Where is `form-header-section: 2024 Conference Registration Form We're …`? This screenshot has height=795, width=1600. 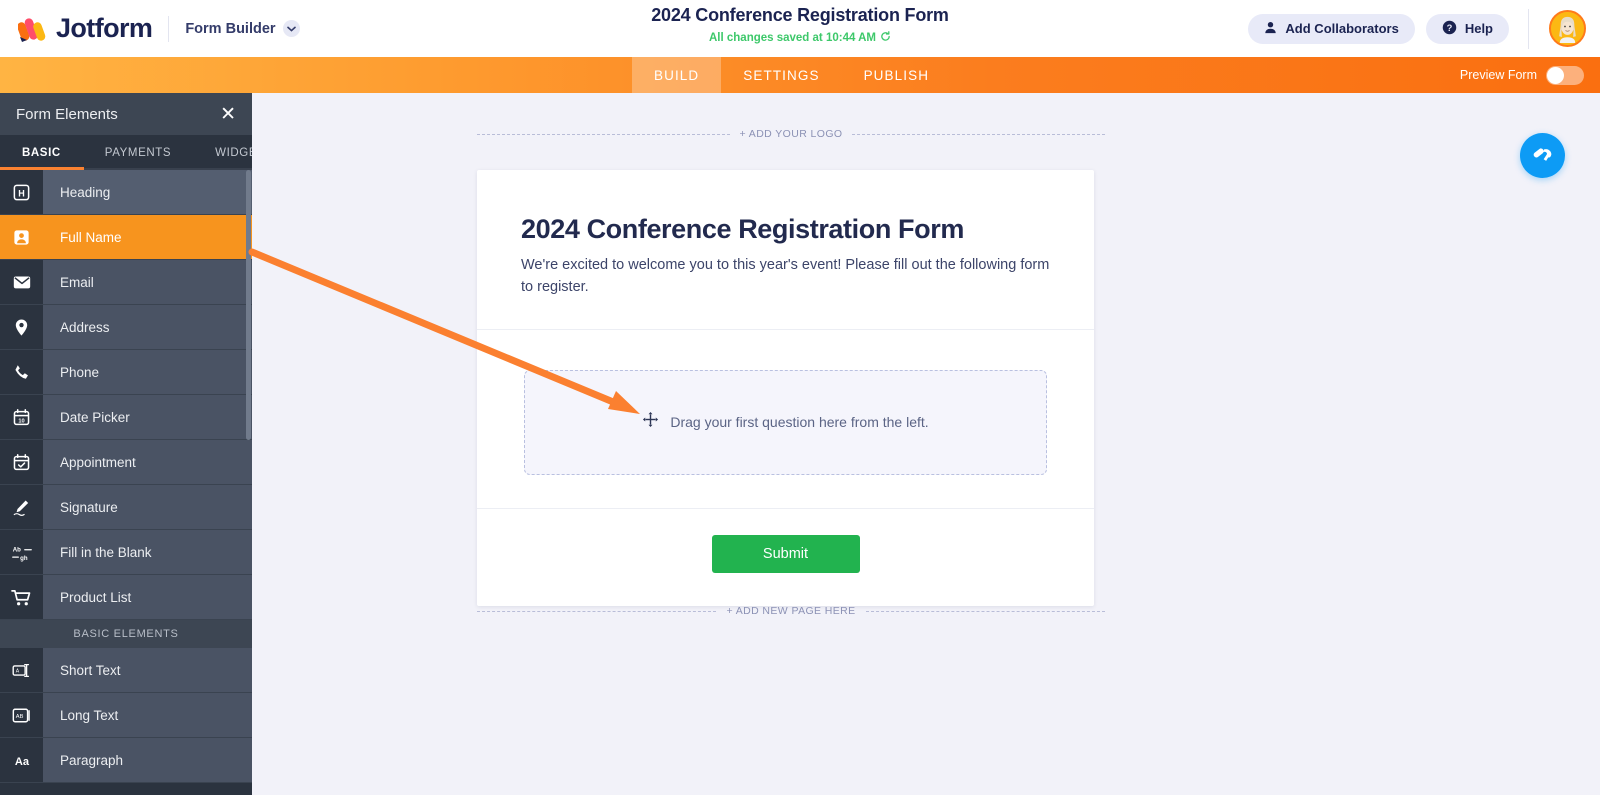 form-header-section: 2024 Conference Registration Form We're … is located at coordinates (785, 250).